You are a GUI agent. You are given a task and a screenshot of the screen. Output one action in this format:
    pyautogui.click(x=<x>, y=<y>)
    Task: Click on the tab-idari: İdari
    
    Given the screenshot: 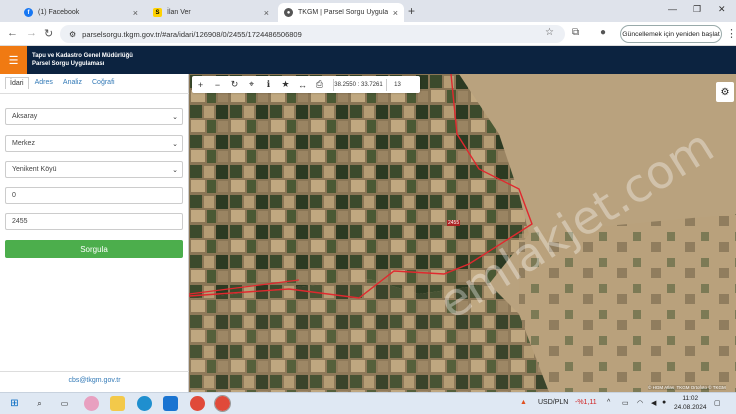 What is the action you would take?
    pyautogui.click(x=17, y=83)
    